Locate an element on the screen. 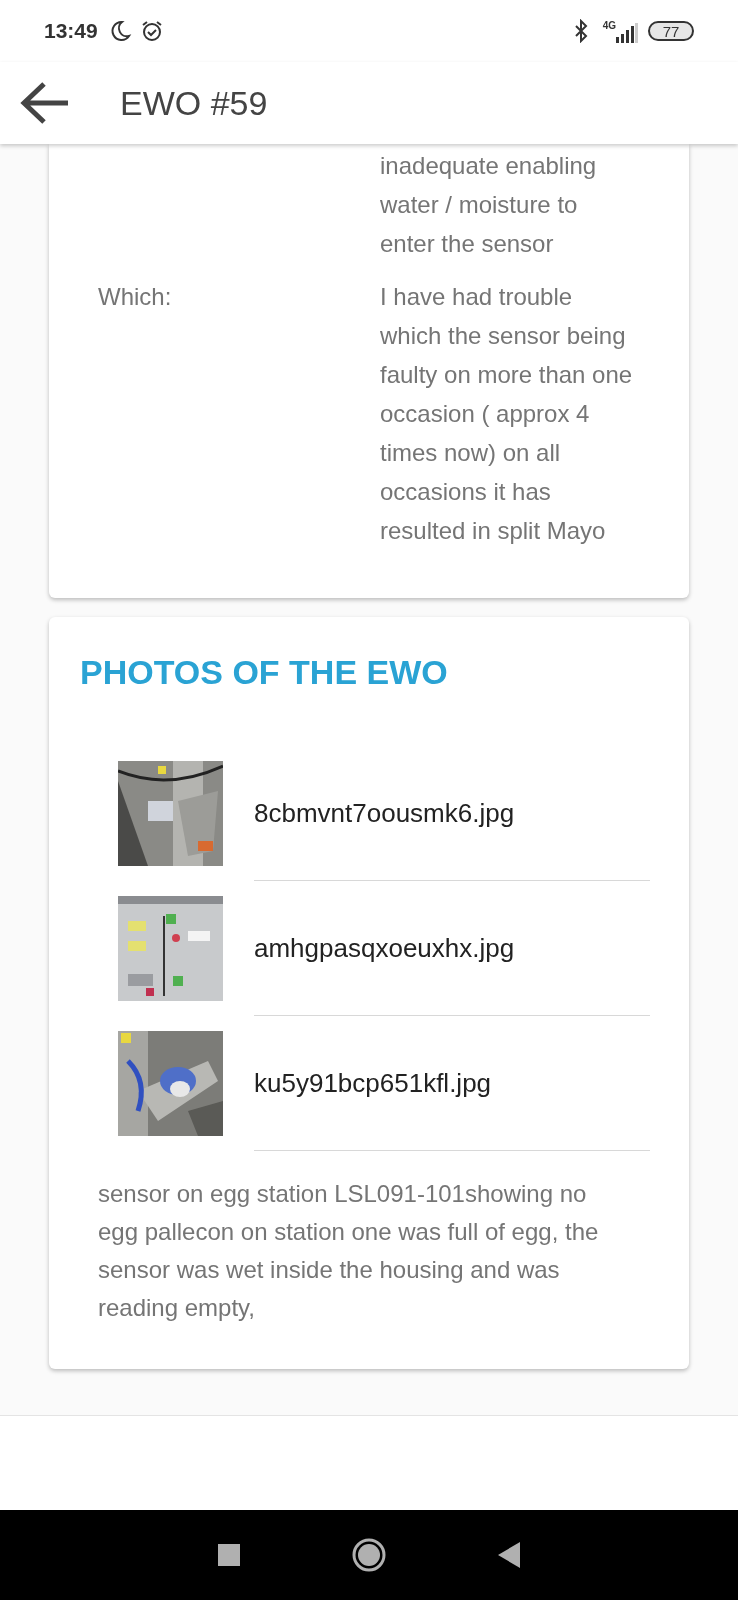 The height and width of the screenshot is (1600, 738). photo-list-item: ku5y91bcp651kfl.jpg is located at coordinates (369, 1083).